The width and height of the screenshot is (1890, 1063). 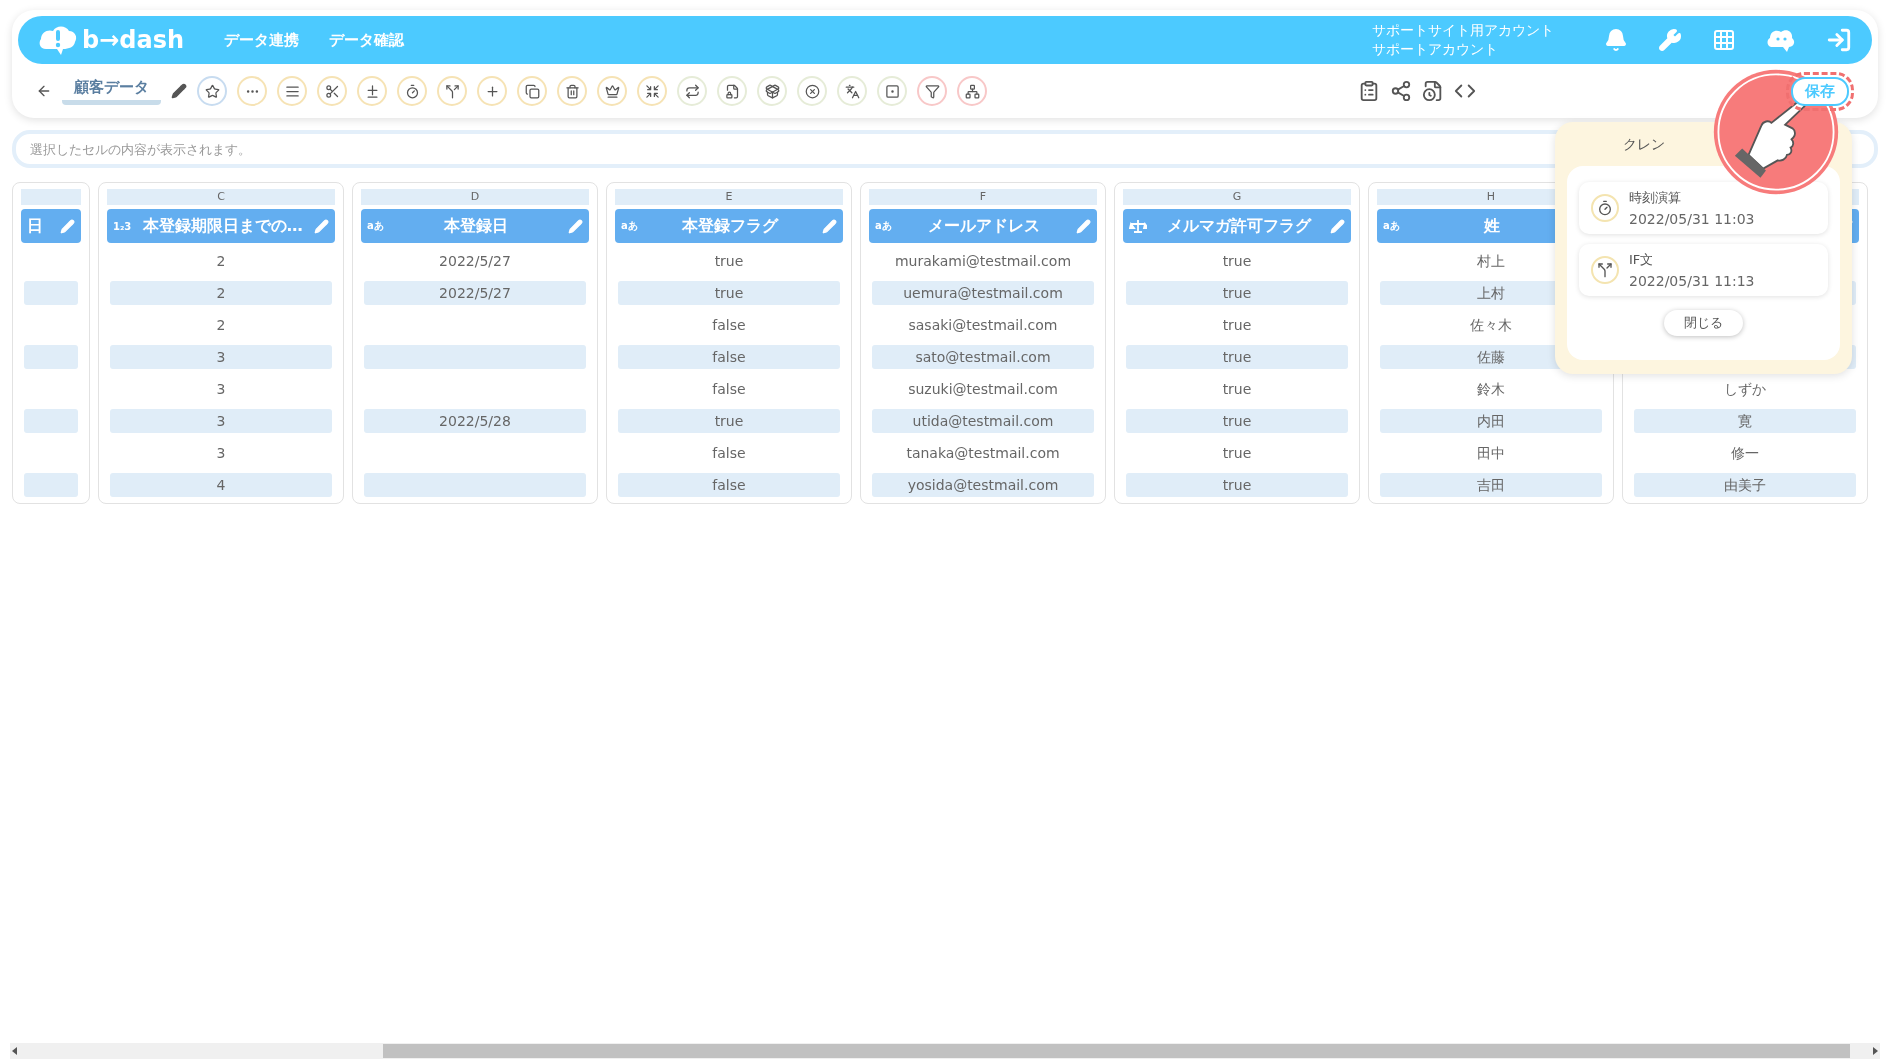 I want to click on column-title: メルマガ許可フラグ, so click(x=1239, y=226).